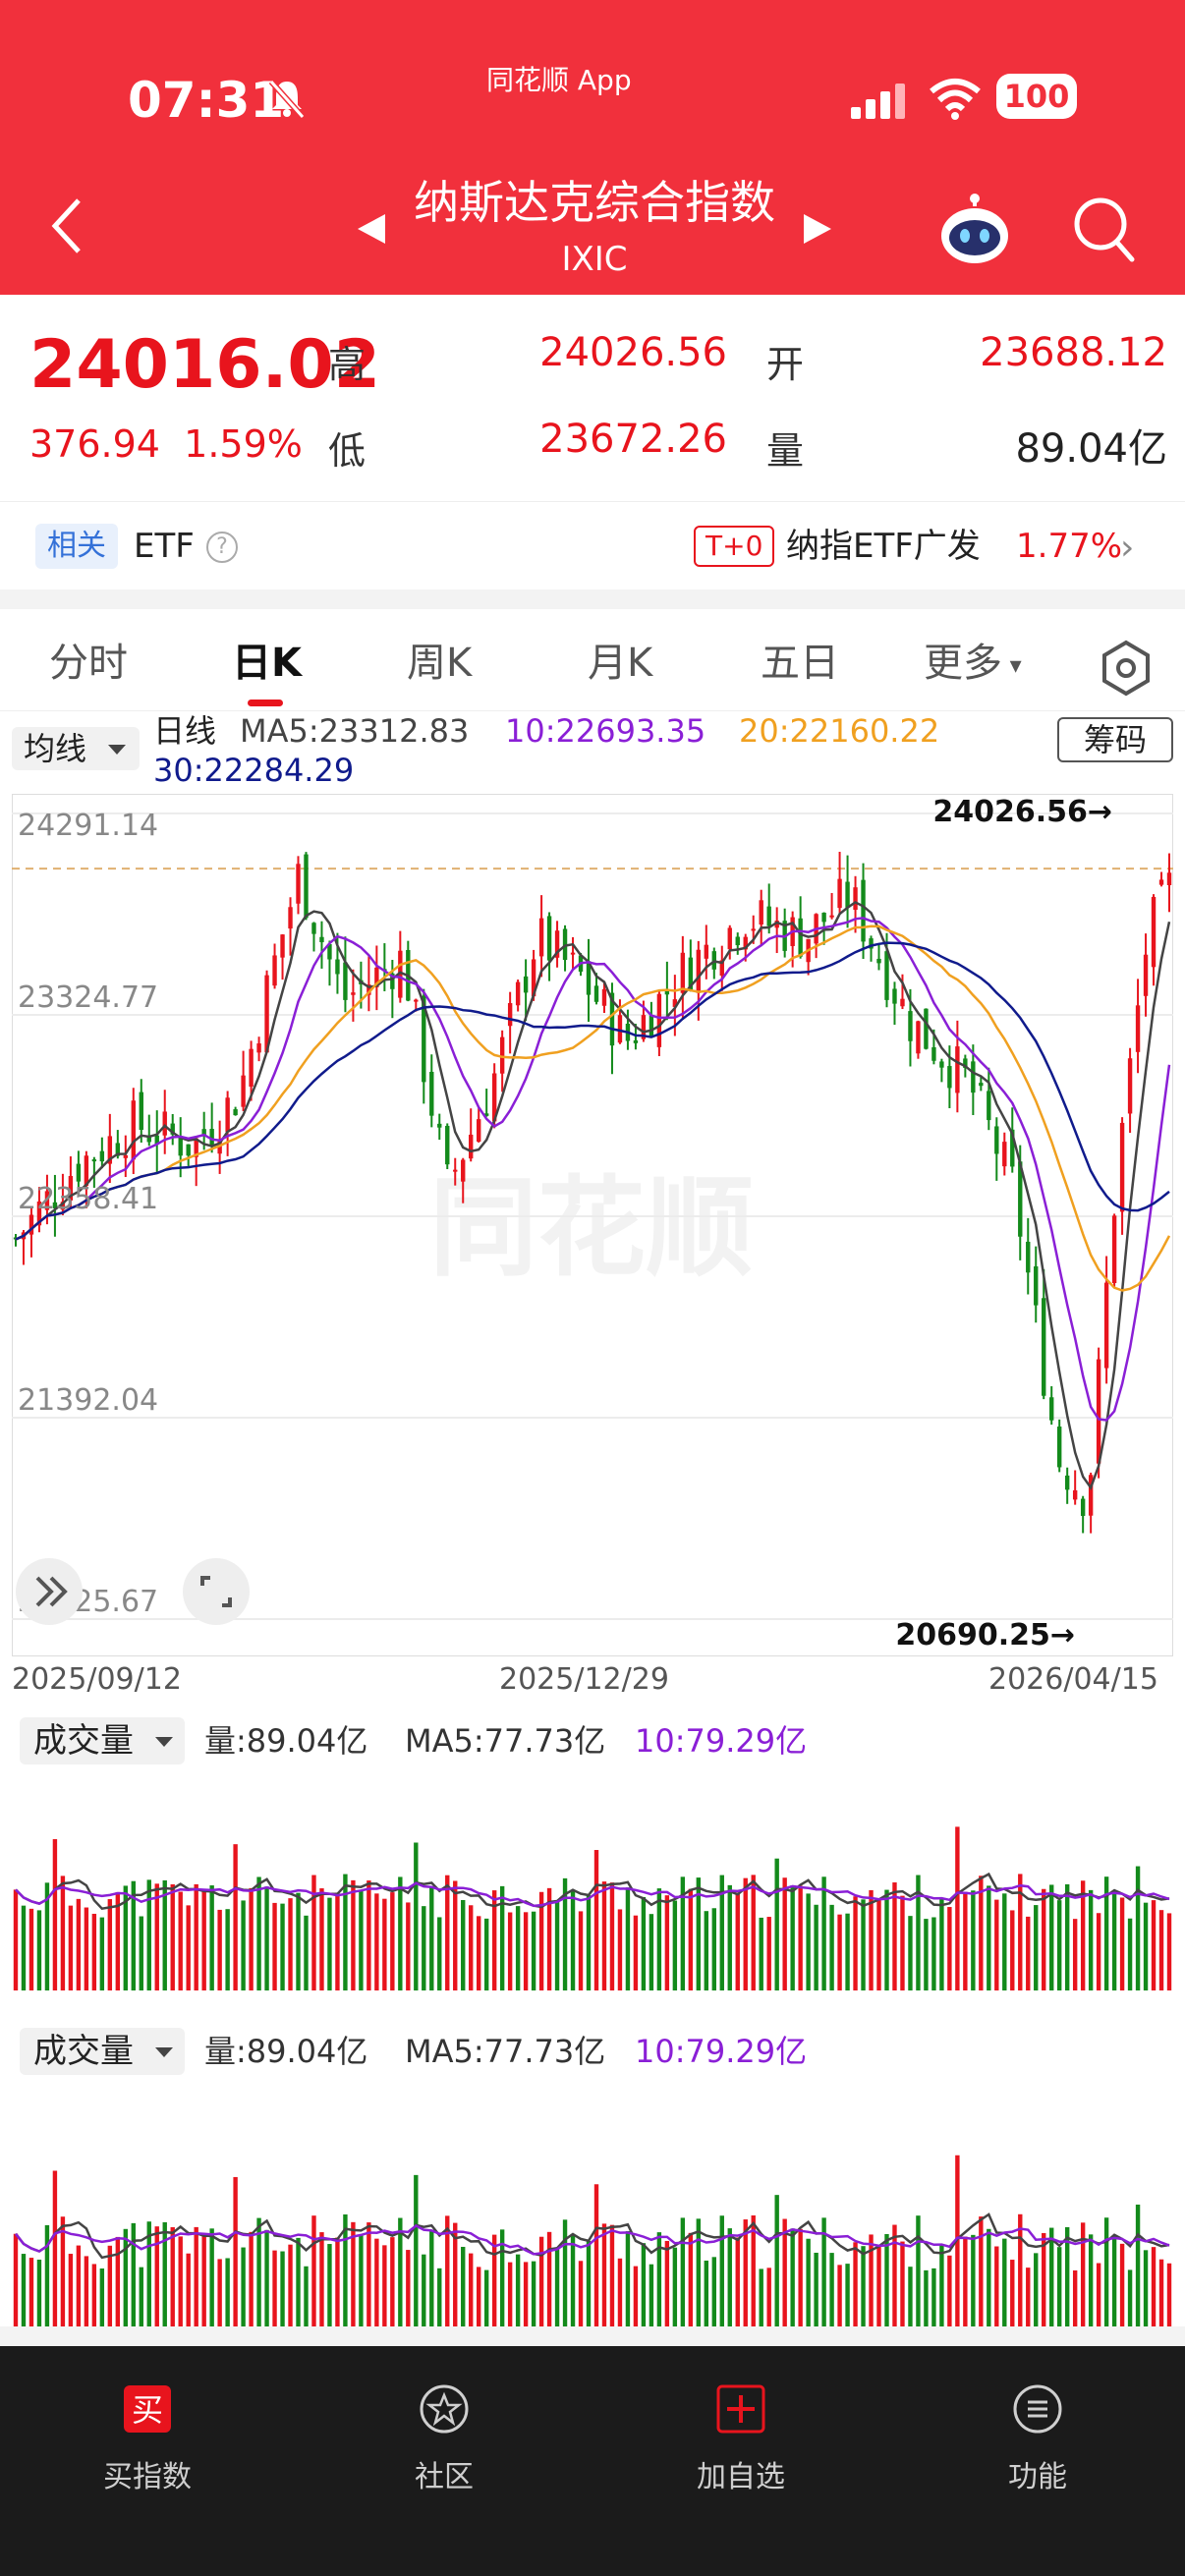 This screenshot has height=2576, width=1185. I want to click on tab-intraday: 分时, so click(89, 659).